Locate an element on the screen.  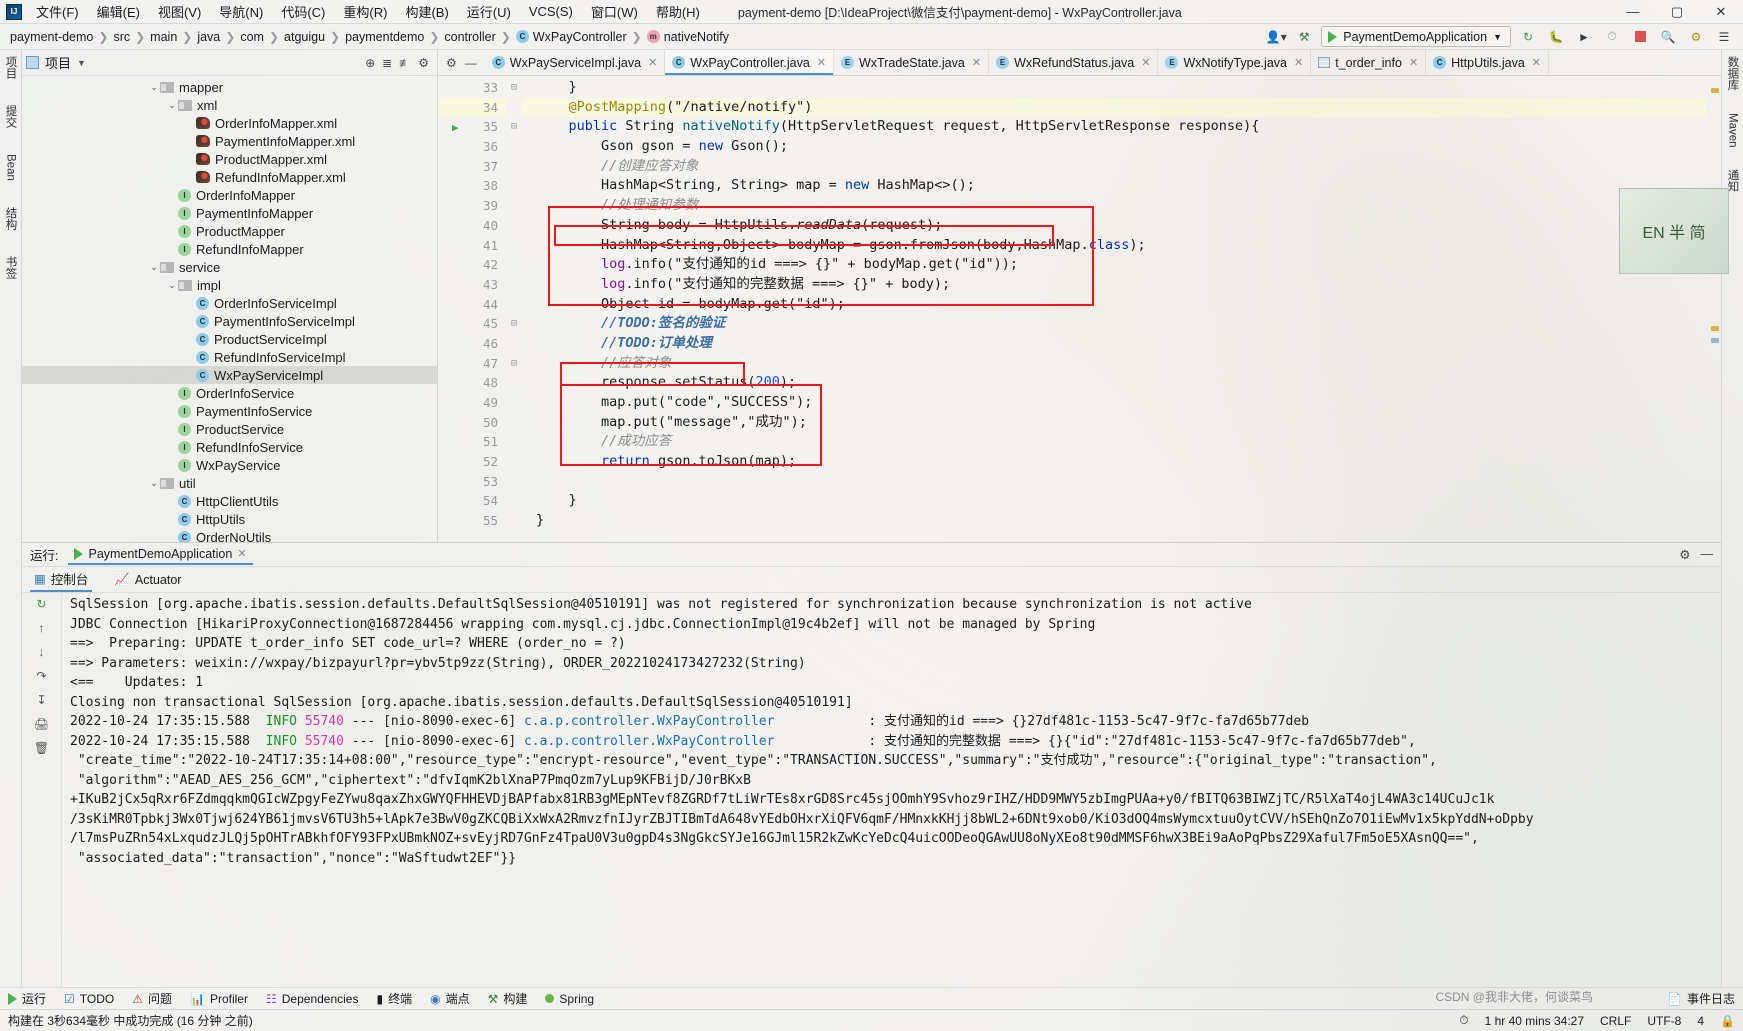
menu-code: 代码(C) is located at coordinates (303, 11).